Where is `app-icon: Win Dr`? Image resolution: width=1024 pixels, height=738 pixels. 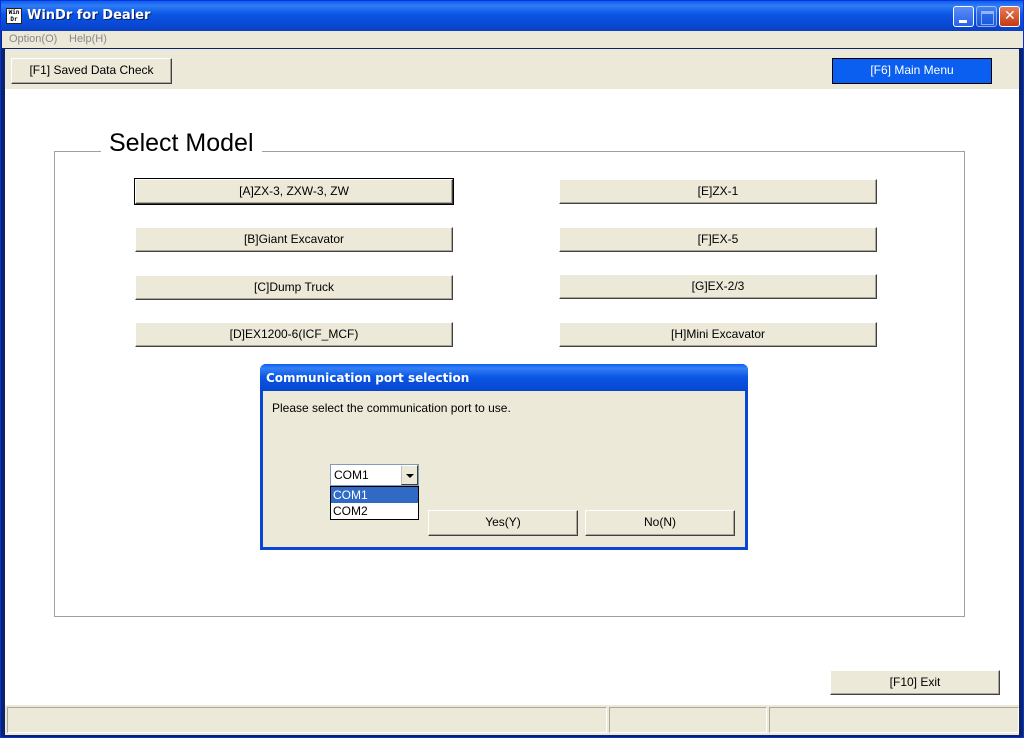
app-icon: Win Dr is located at coordinates (14, 16).